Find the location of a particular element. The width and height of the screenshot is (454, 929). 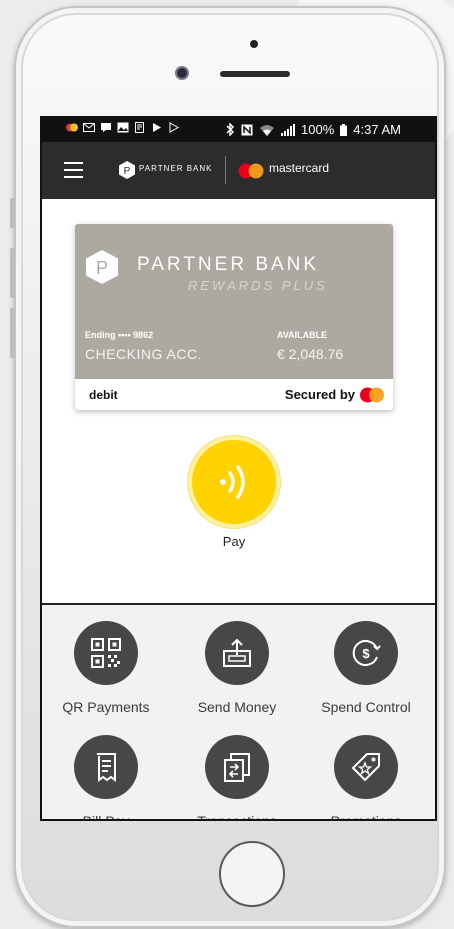

account-type: CHECKING ACC. is located at coordinates (143, 354).